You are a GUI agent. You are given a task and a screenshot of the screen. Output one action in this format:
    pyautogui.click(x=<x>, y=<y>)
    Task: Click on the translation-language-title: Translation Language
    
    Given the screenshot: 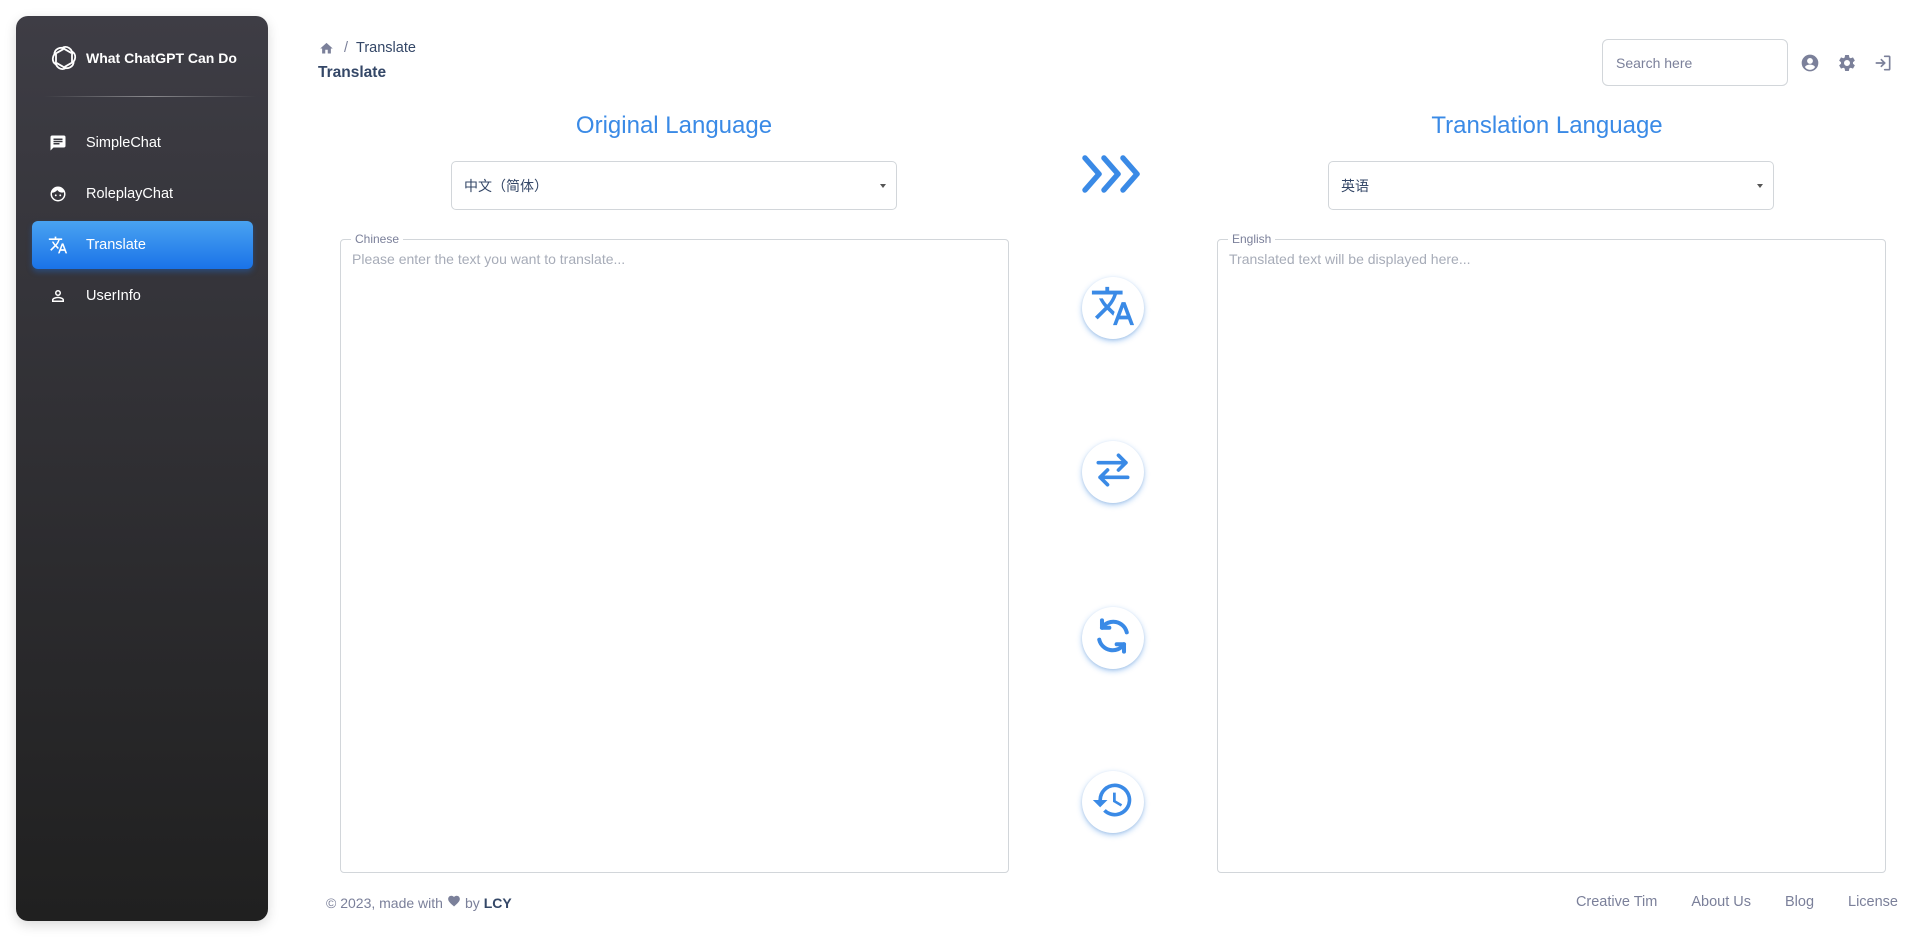 What is the action you would take?
    pyautogui.click(x=1547, y=125)
    